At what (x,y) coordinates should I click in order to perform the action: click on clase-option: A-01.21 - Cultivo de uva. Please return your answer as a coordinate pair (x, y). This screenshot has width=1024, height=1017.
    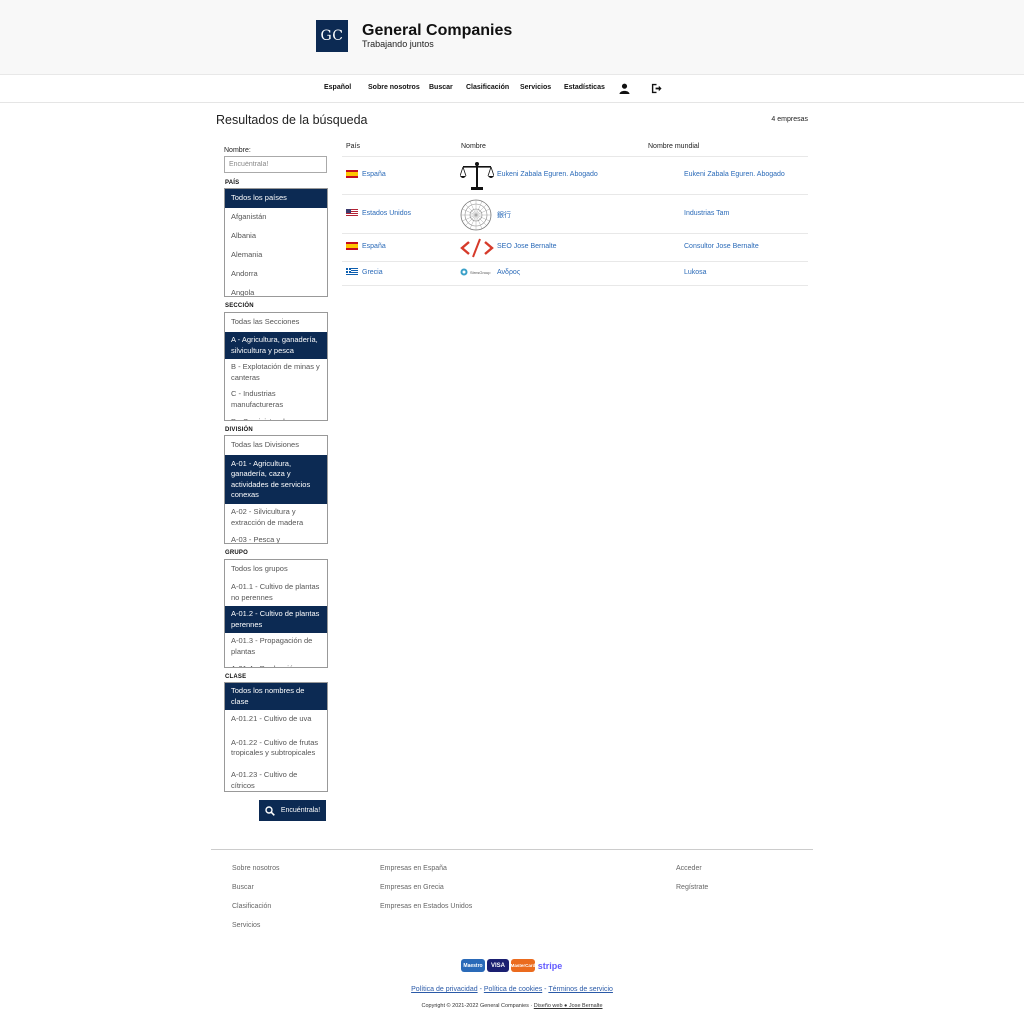
    Looking at the image, I should click on (276, 719).